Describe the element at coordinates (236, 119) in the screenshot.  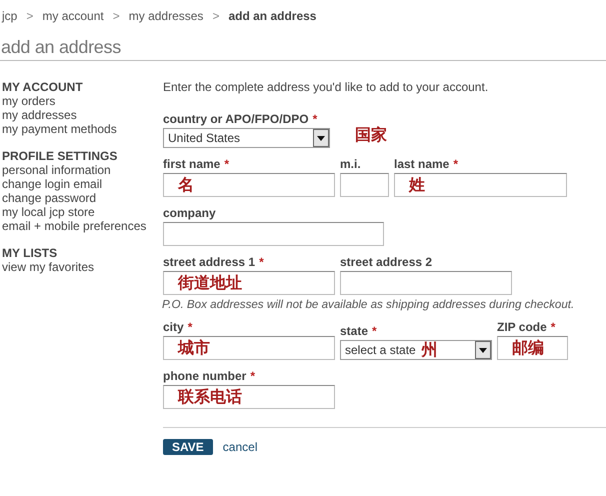
I see `field-label: country or APO/FPO/DPO` at that location.